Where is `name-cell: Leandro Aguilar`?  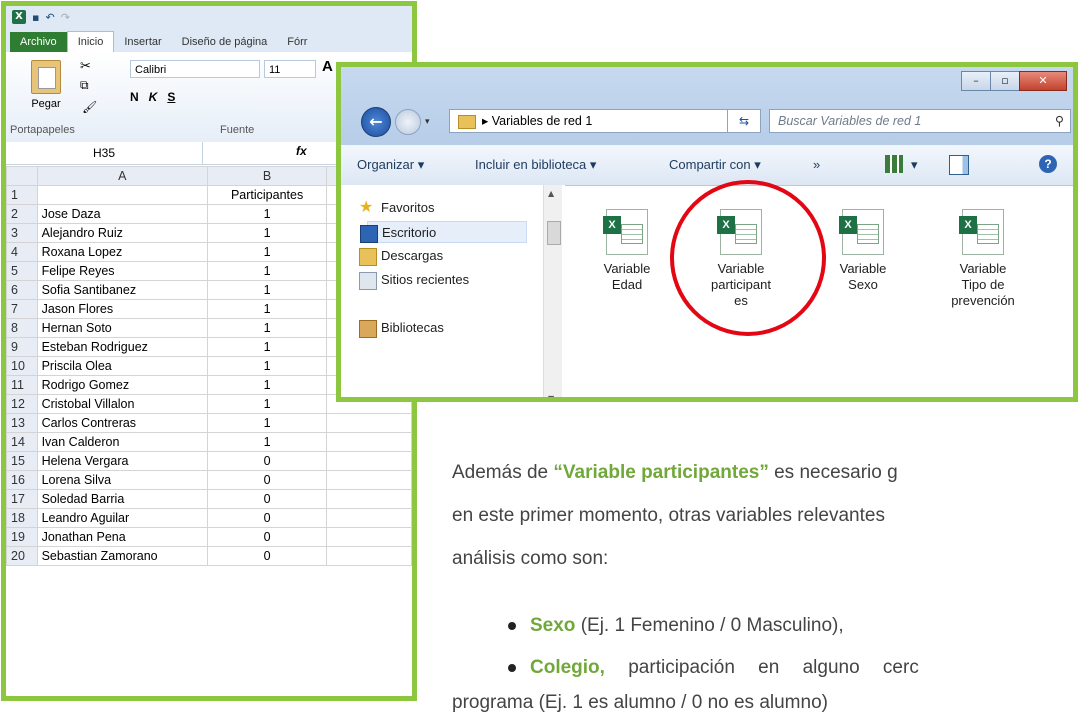
name-cell: Leandro Aguilar is located at coordinates (122, 518).